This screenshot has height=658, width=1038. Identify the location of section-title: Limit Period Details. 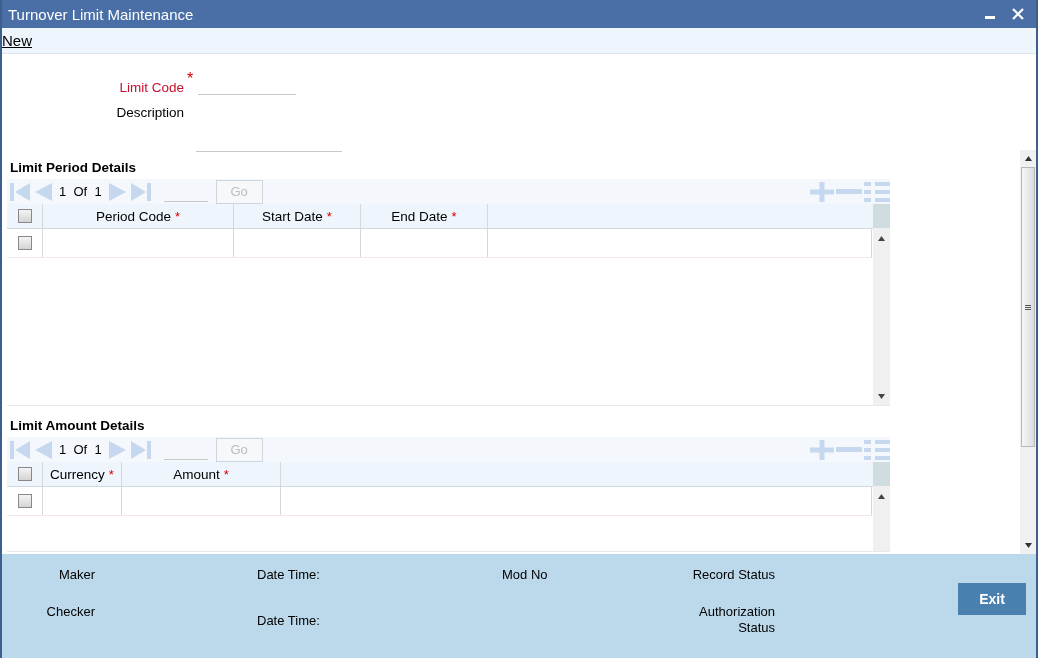
(74, 167).